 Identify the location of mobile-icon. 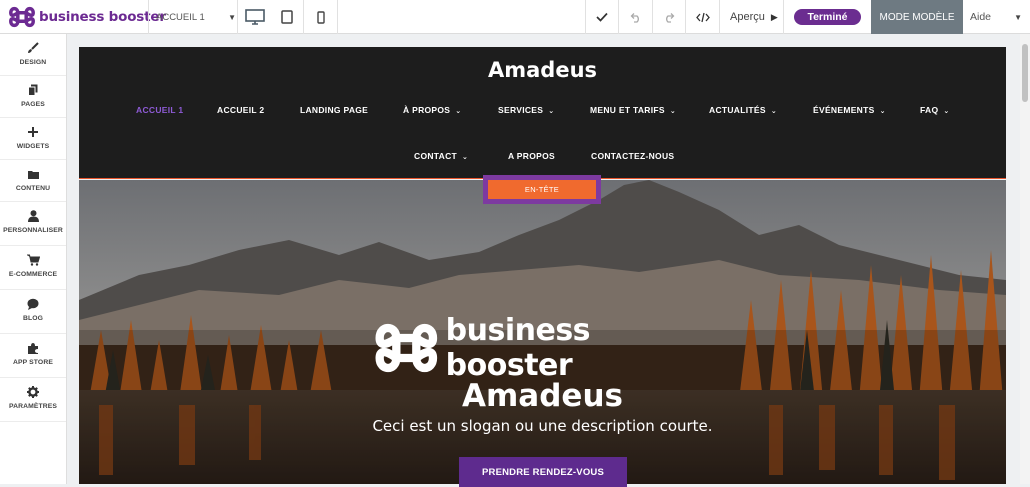
(320, 17).